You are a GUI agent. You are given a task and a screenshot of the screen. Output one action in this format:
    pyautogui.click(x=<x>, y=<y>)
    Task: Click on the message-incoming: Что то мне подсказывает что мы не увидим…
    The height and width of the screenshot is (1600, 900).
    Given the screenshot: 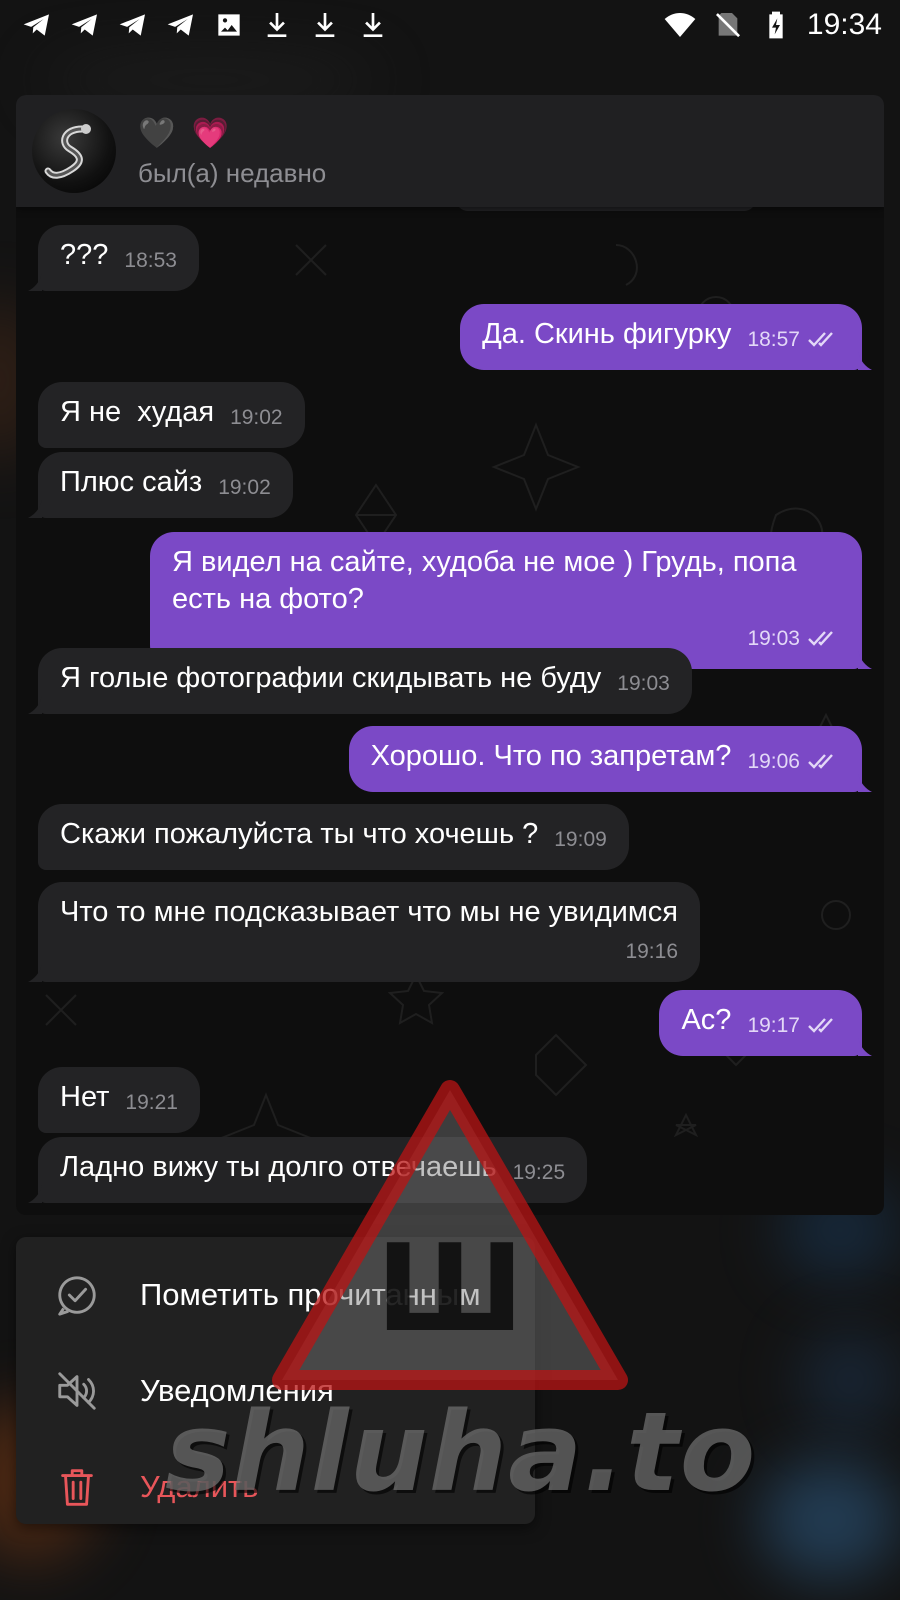 What is the action you would take?
    pyautogui.click(x=364, y=932)
    